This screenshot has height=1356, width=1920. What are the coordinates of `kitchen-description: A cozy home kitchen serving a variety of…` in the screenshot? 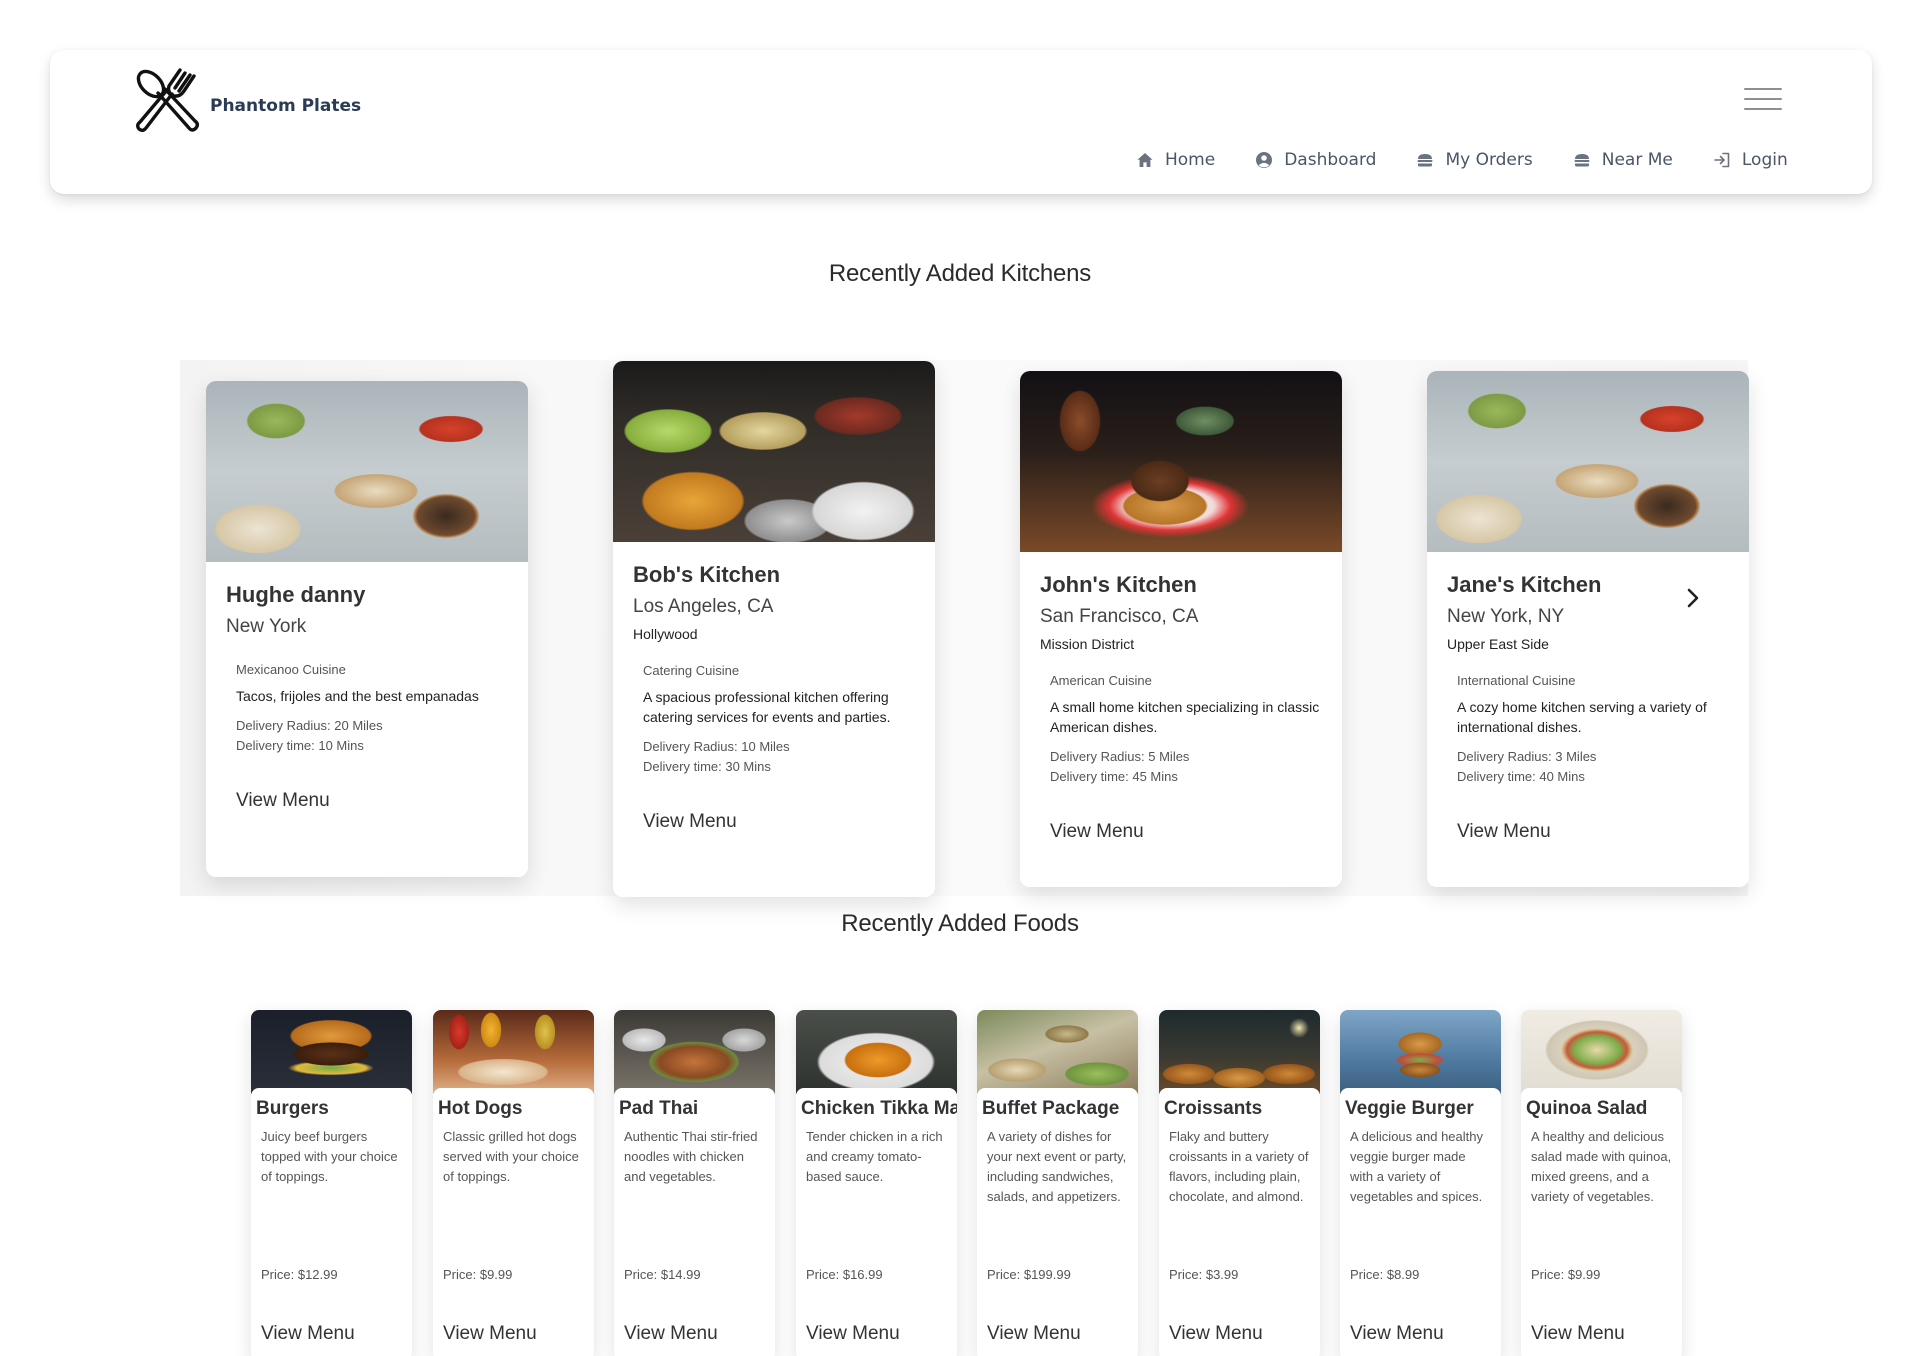 It's located at (1582, 717).